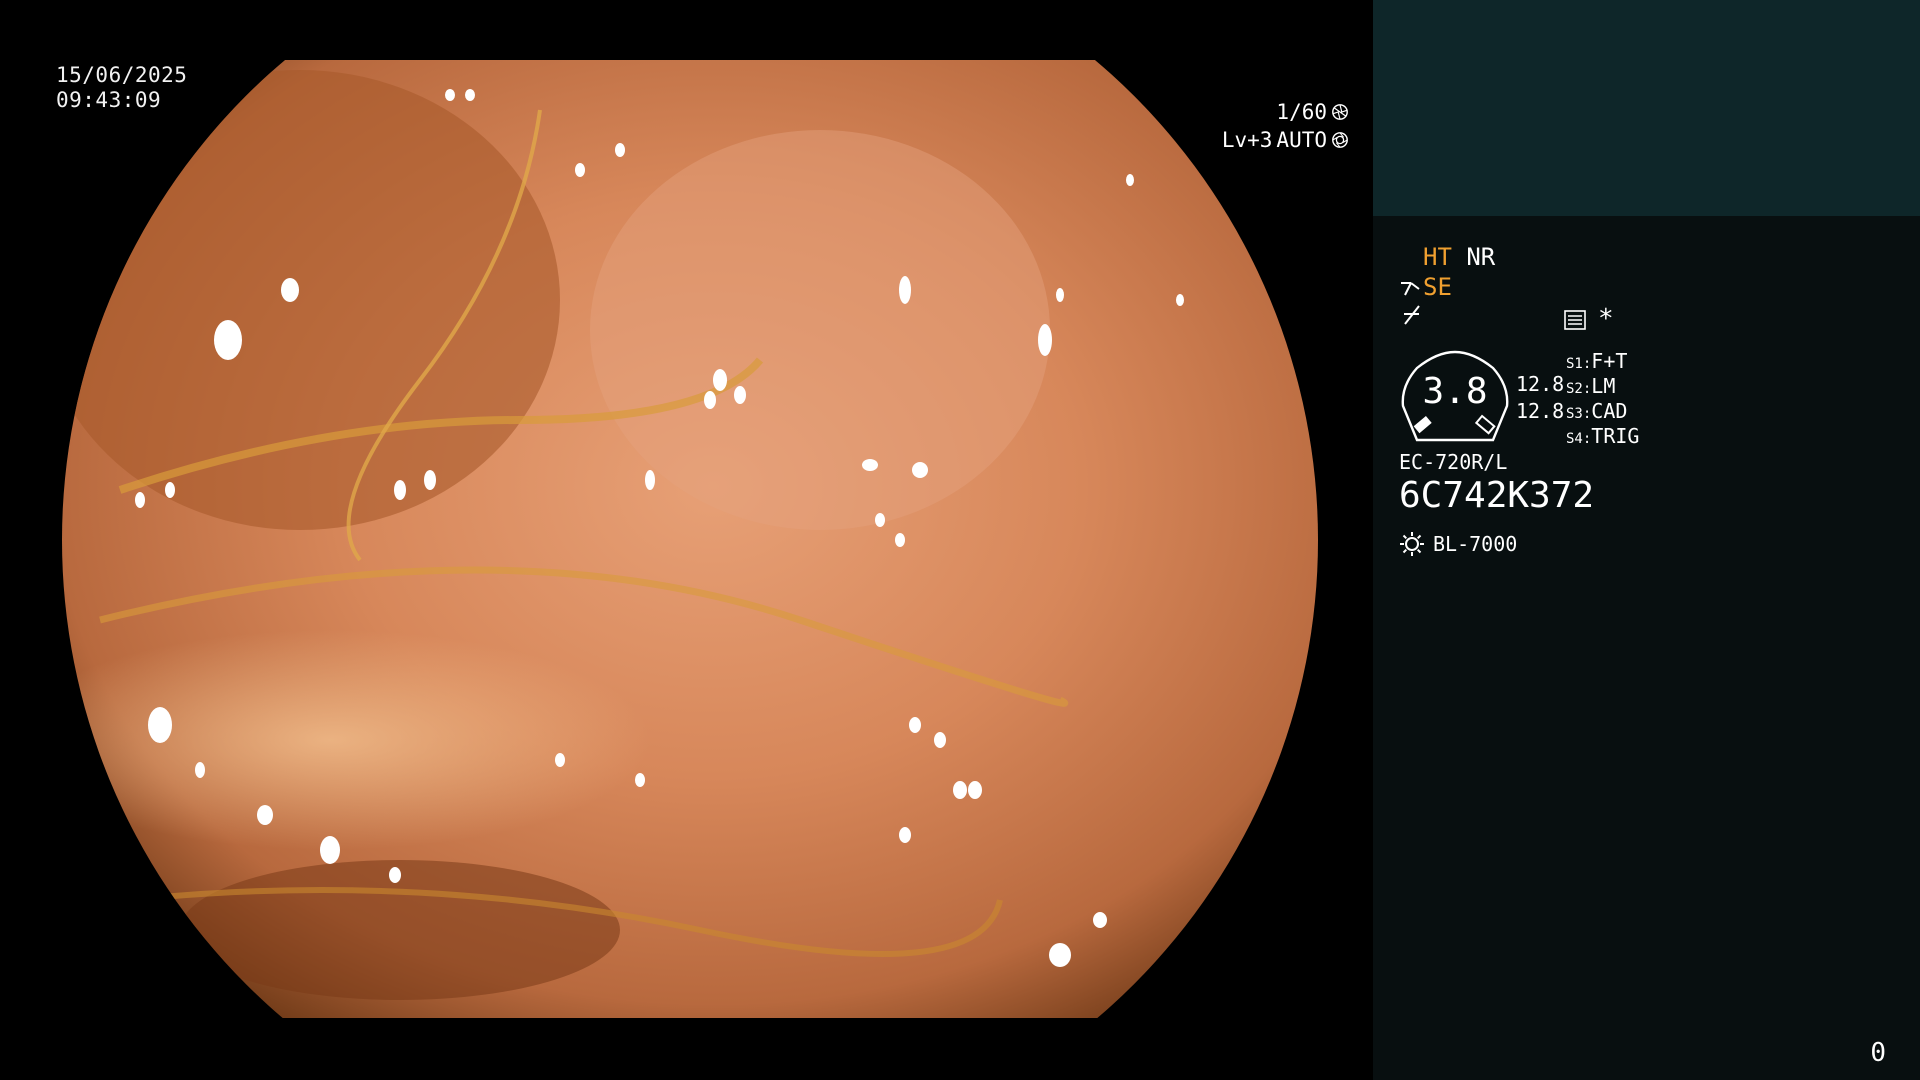 Image resolution: width=1920 pixels, height=1080 pixels. I want to click on scene-key: S1, so click(1574, 364).